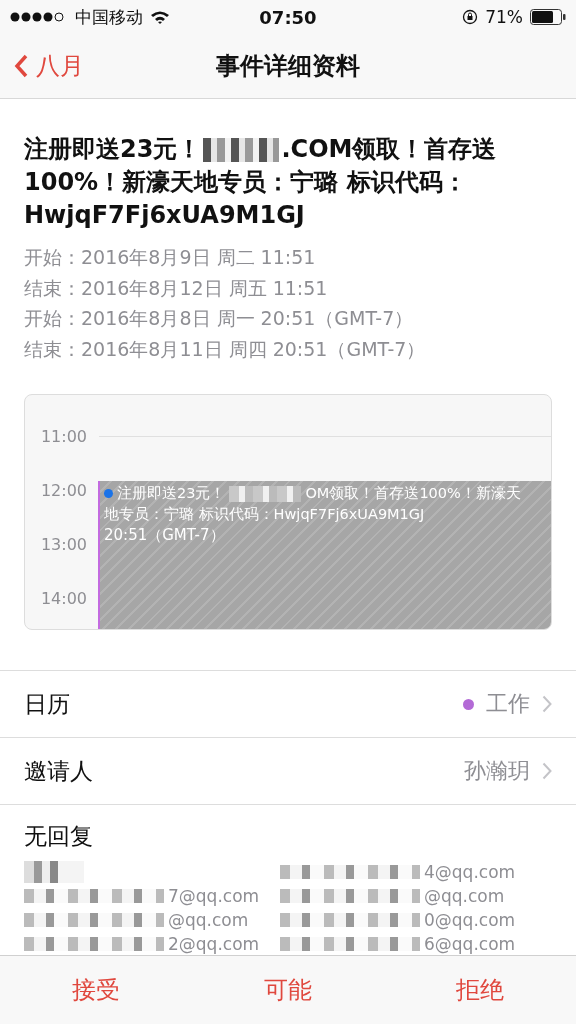 The width and height of the screenshot is (576, 1024). Describe the element at coordinates (288, 990) in the screenshot. I see `response-button: 可能` at that location.